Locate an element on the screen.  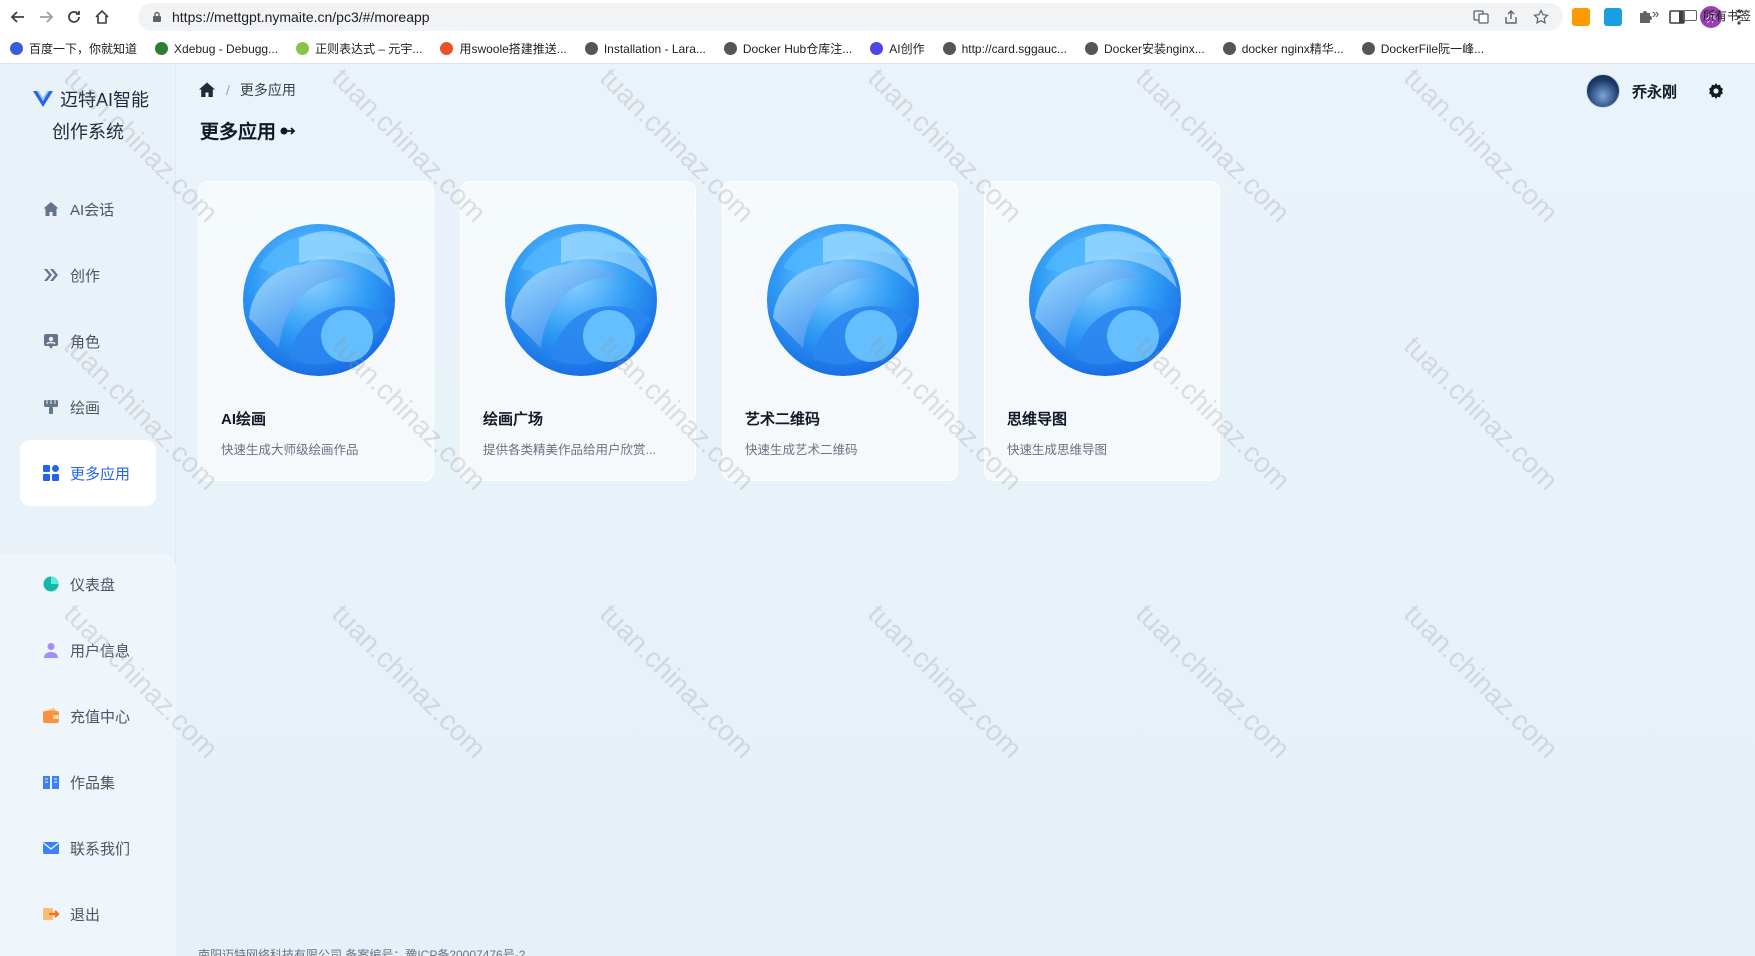
arrow-right-icon is located at coordinates (47, 17).